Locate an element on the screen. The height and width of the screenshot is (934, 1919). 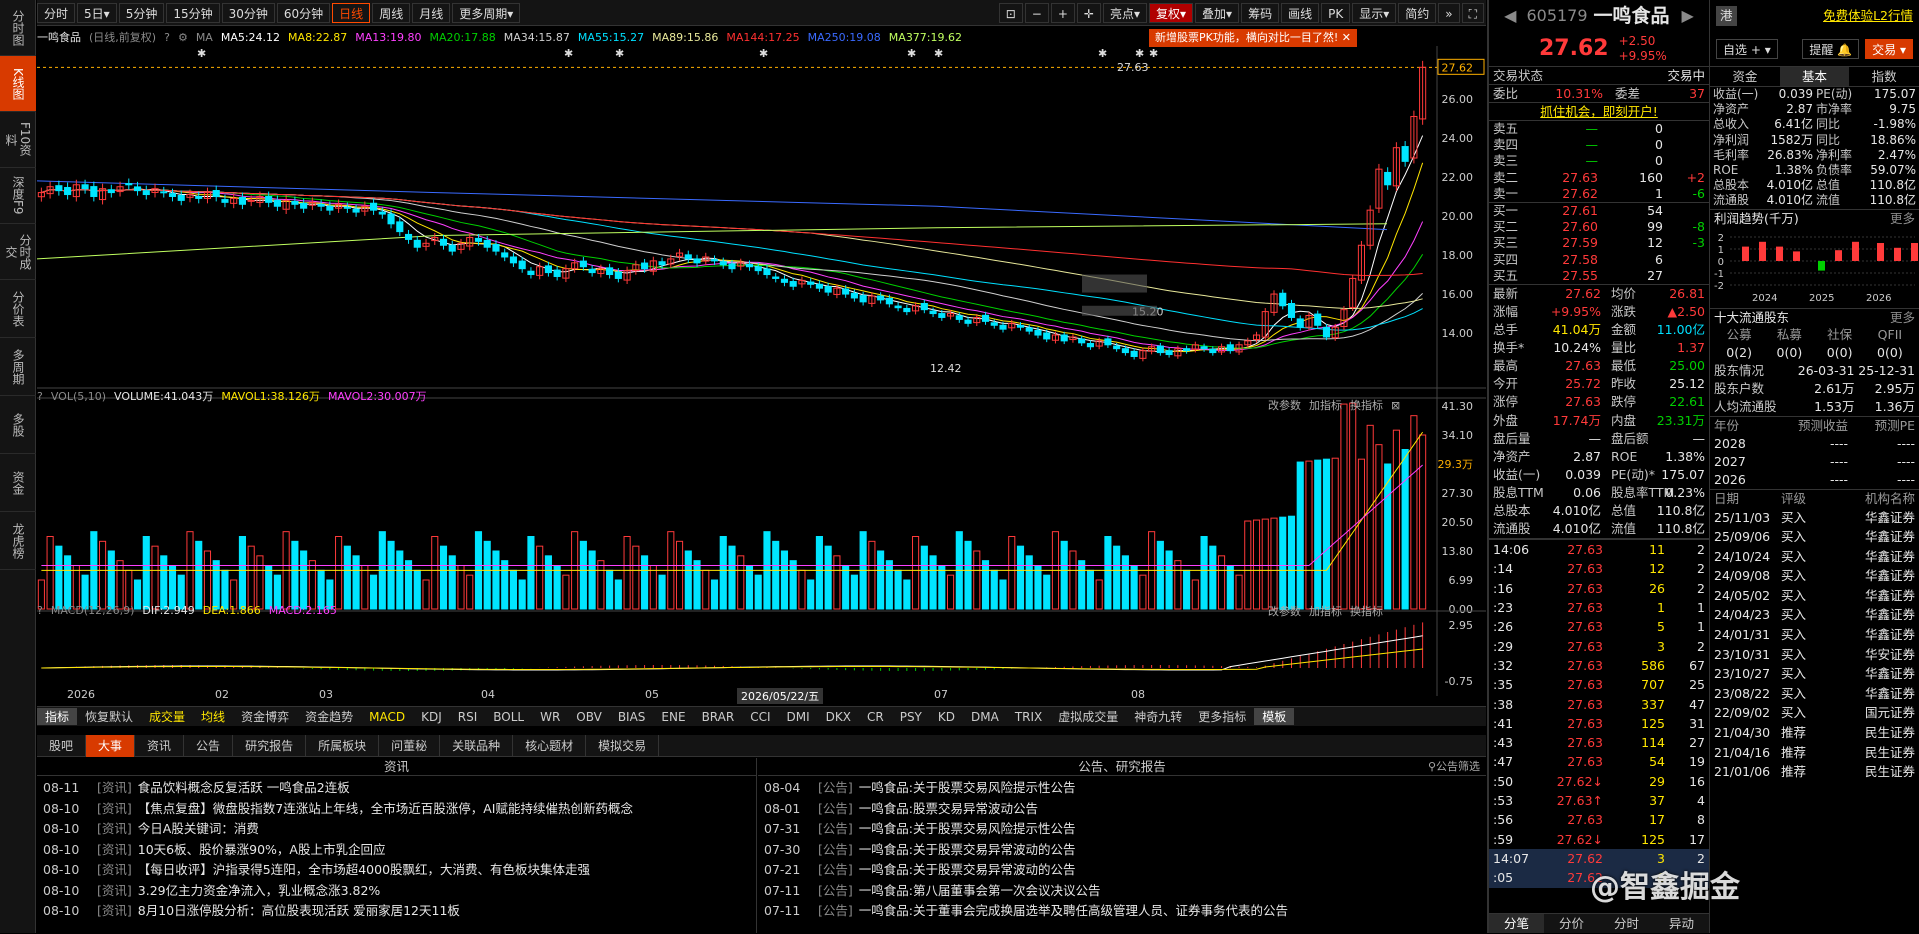
news-item: 07-31 [公告] 一鸣食品:关于股票交易风险提示性公告 is located at coordinates (1125, 829).